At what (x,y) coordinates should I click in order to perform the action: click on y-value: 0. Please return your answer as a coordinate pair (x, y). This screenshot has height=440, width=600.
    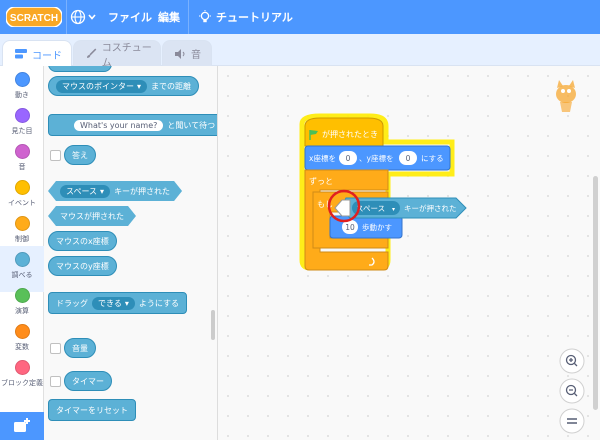
    Looking at the image, I should click on (408, 158).